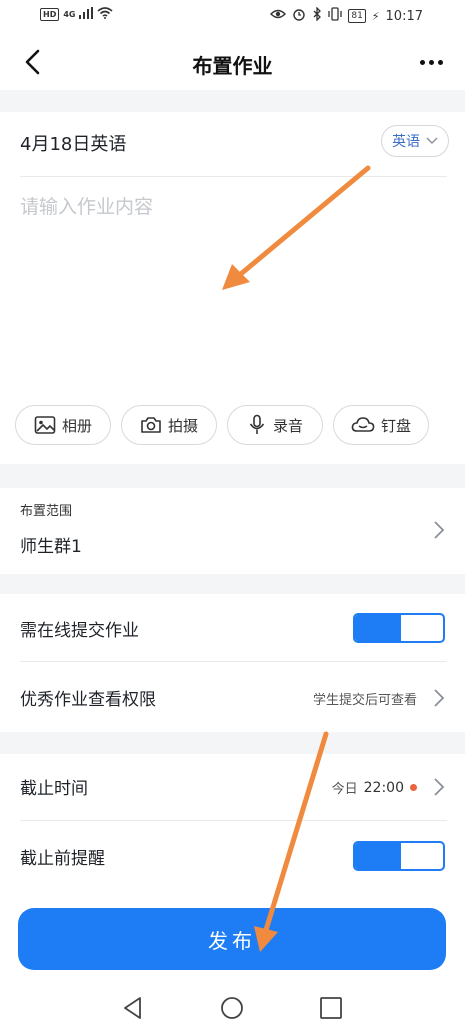 This screenshot has width=465, height=1033. I want to click on status-right: 81 ⚡ 10:17, so click(346, 15).